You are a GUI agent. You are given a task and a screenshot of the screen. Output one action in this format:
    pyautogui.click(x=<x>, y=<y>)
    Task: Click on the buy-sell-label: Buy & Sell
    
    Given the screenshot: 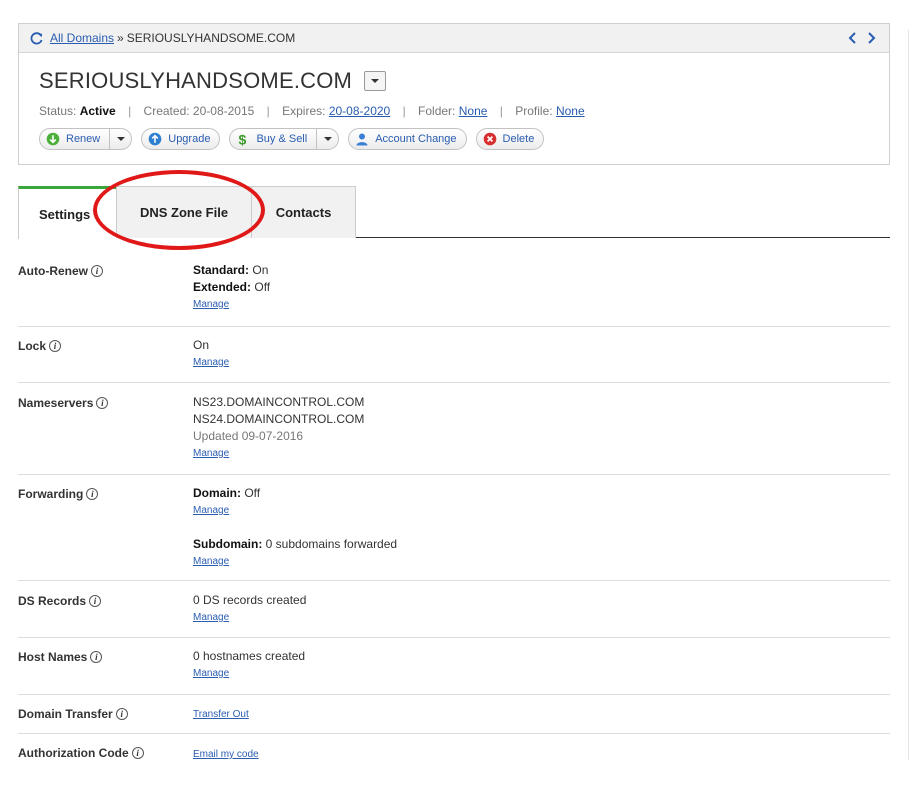 What is the action you would take?
    pyautogui.click(x=282, y=139)
    